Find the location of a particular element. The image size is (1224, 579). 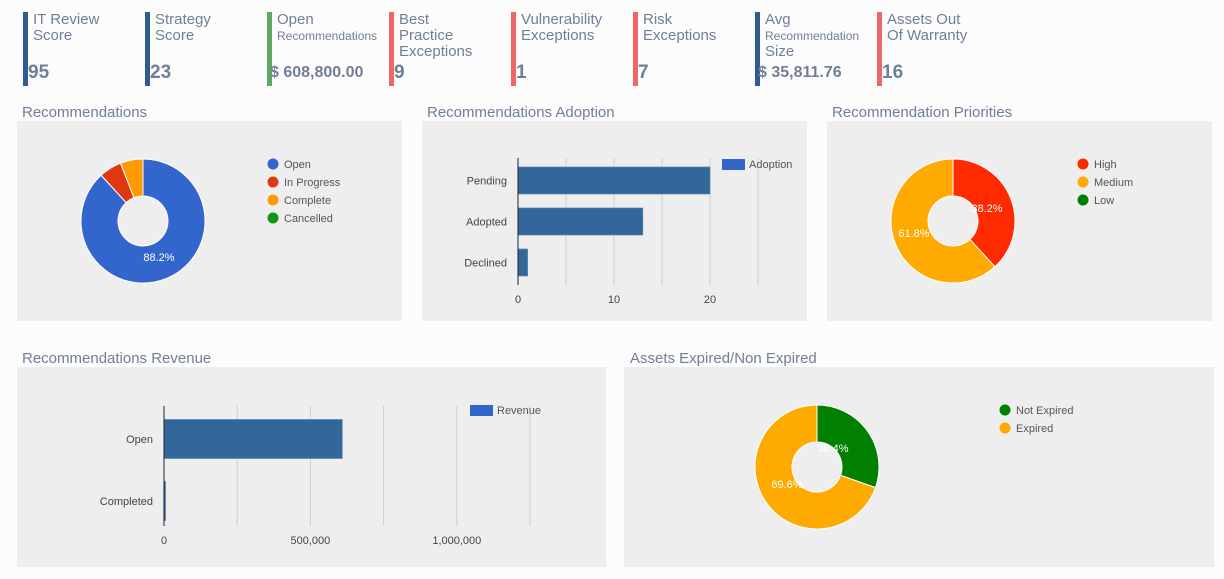

kpi-card: Strategy Score 23 is located at coordinates (204, 49).